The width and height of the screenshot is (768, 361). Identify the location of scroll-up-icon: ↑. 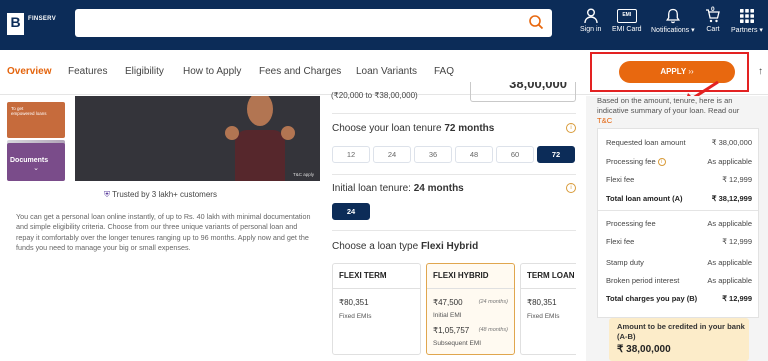
(760, 71).